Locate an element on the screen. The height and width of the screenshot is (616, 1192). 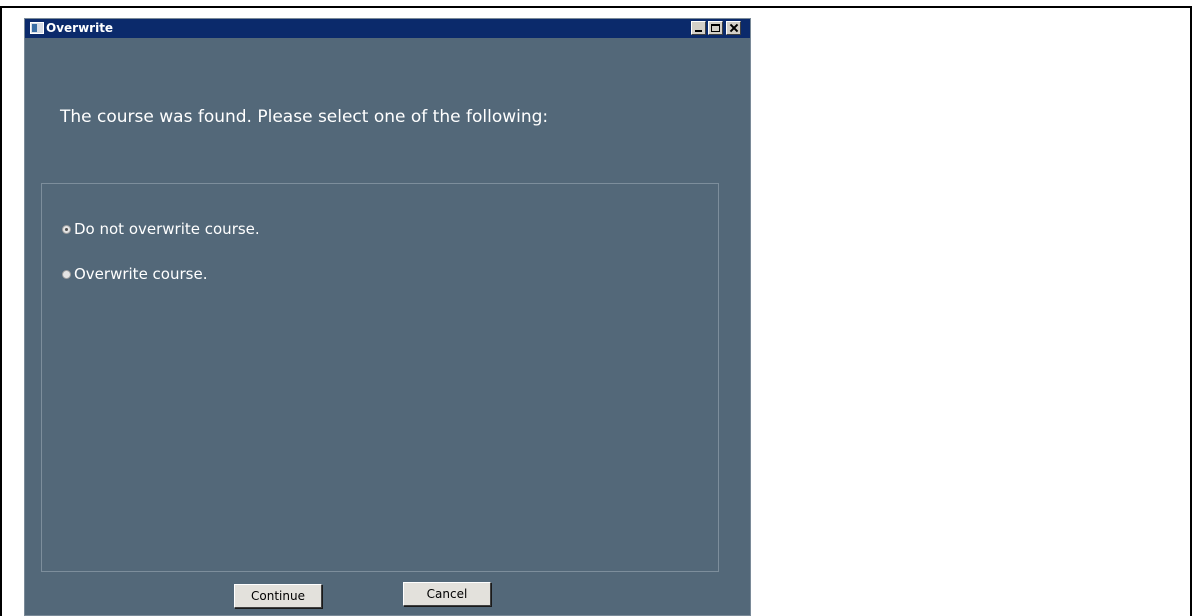
option-do-not-overwrite: Do not overwrite course. is located at coordinates (161, 229).